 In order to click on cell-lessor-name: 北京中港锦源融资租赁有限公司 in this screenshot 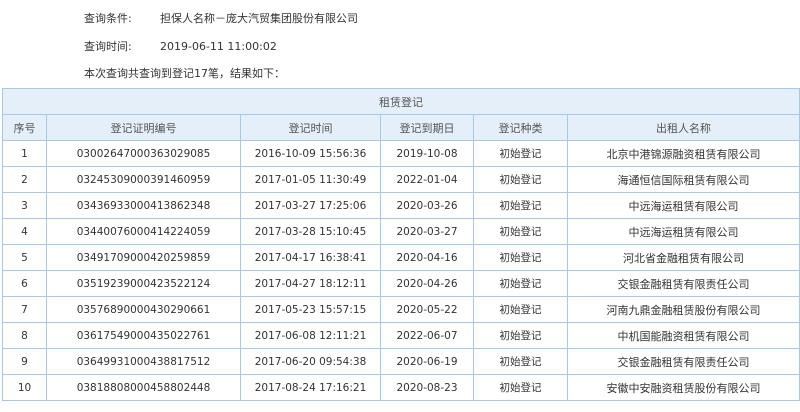, I will do `click(683, 153)`.